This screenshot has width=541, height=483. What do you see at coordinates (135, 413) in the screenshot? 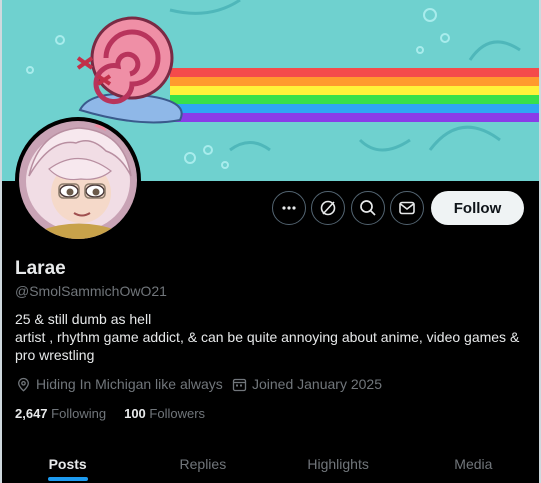
I see `followers-count: 100` at bounding box center [135, 413].